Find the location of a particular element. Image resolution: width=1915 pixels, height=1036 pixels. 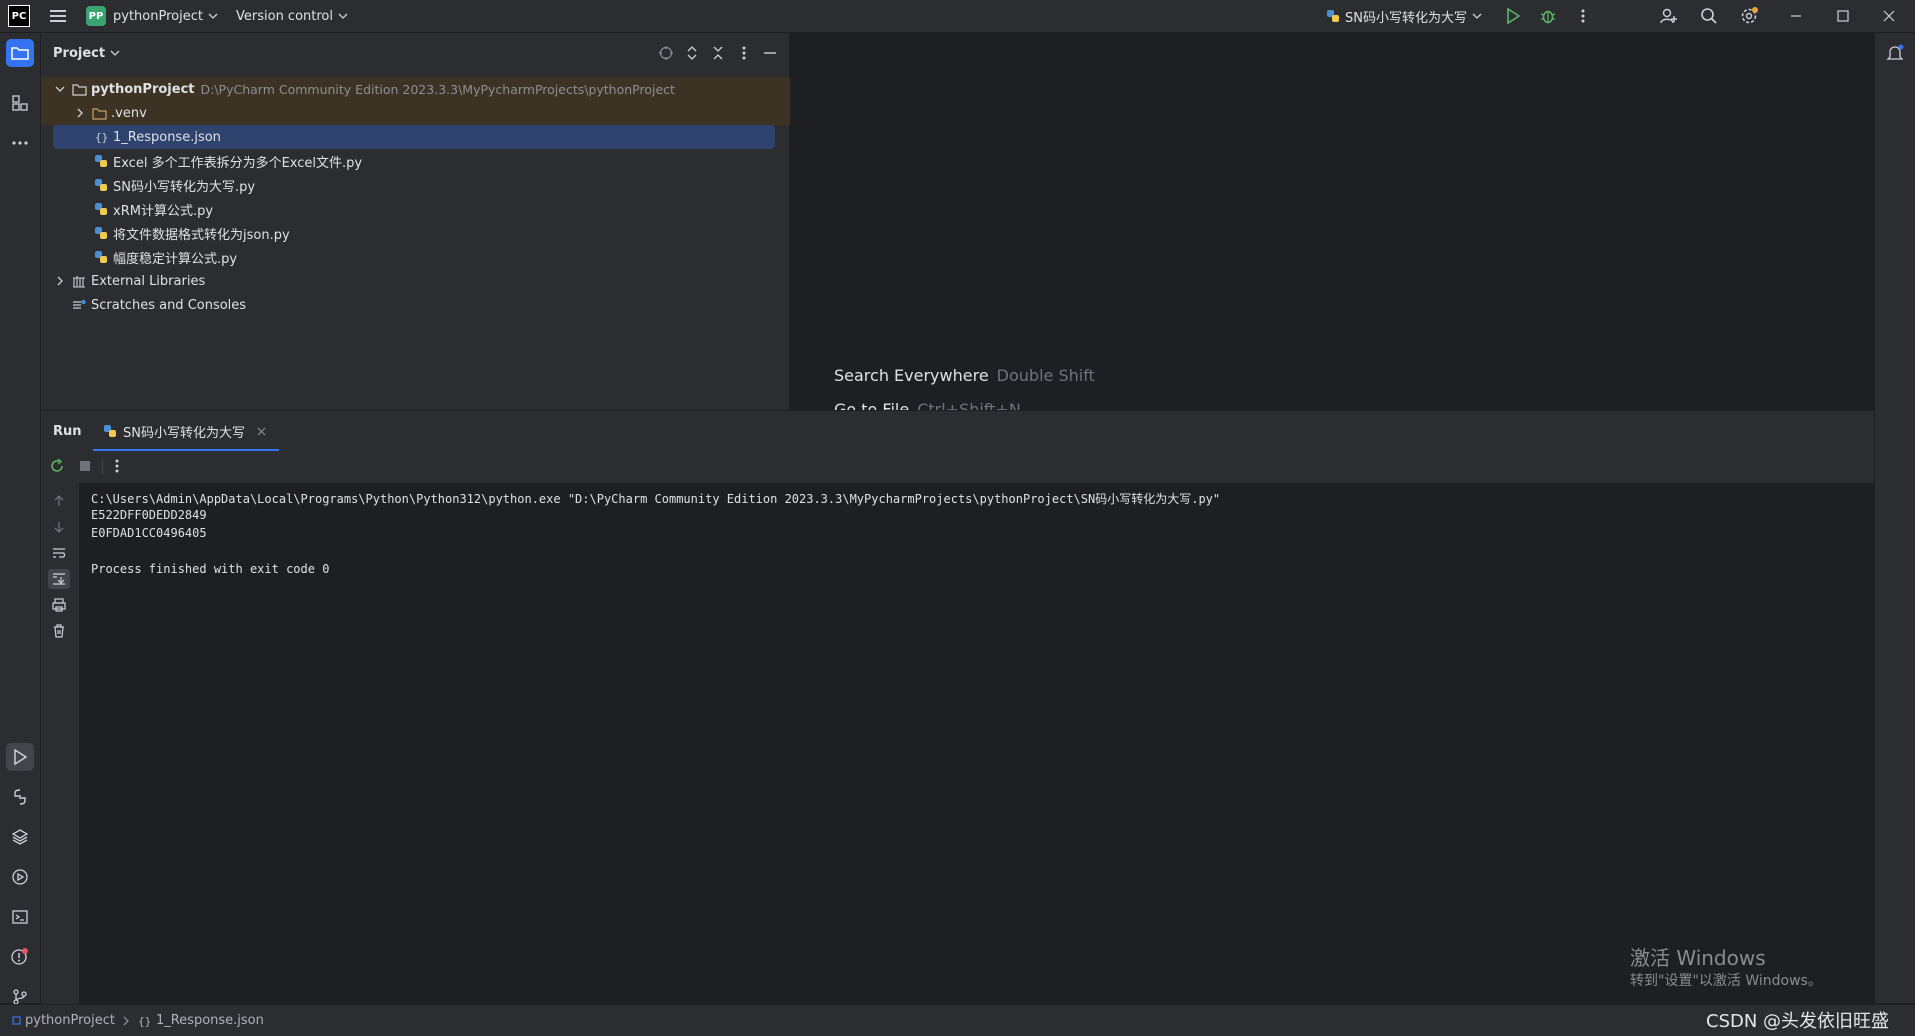

print-icon is located at coordinates (59, 605).